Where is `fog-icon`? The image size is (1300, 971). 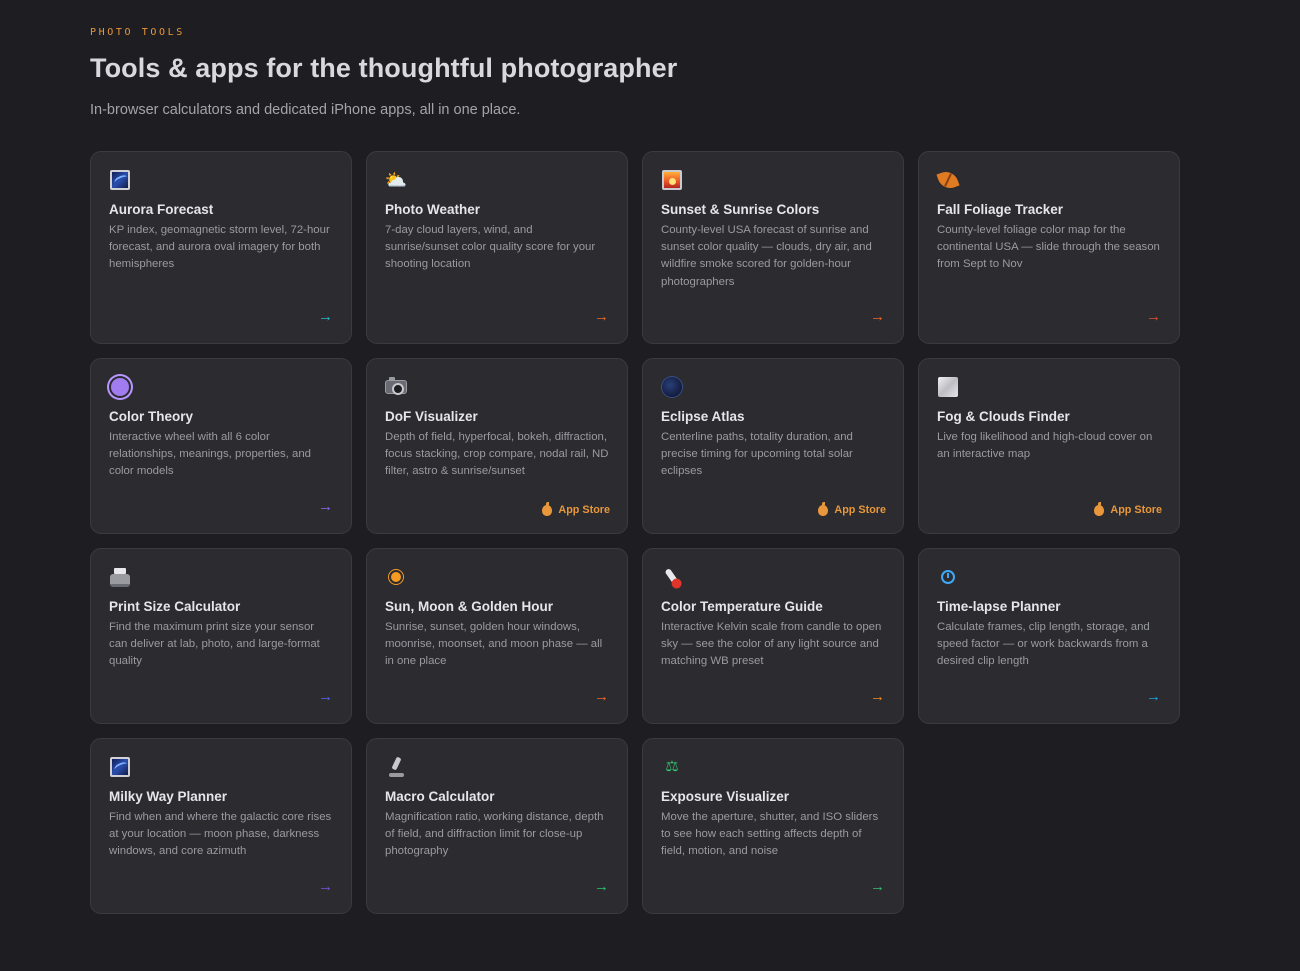
fog-icon is located at coordinates (948, 387).